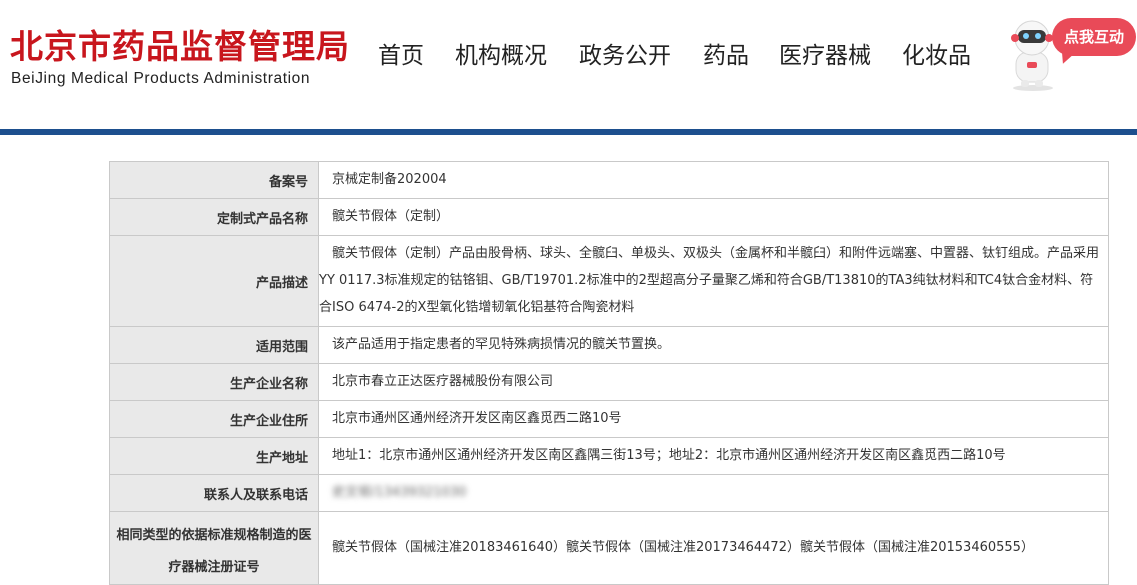 The image size is (1137, 585). Describe the element at coordinates (214, 419) in the screenshot. I see `row-label: 生产企业住所` at that location.